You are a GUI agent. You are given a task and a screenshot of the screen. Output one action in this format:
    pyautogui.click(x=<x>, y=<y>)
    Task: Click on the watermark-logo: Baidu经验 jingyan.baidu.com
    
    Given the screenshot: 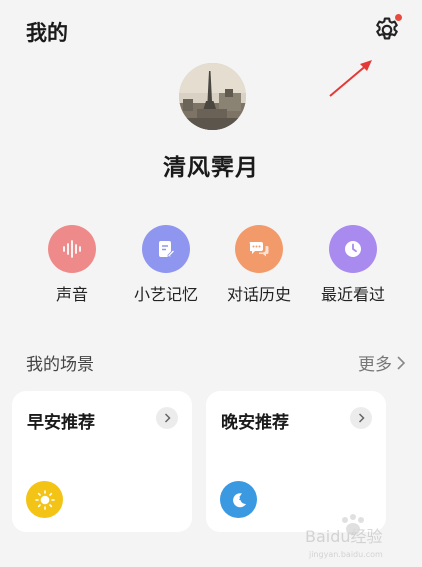 What is the action you would take?
    pyautogui.click(x=344, y=536)
    